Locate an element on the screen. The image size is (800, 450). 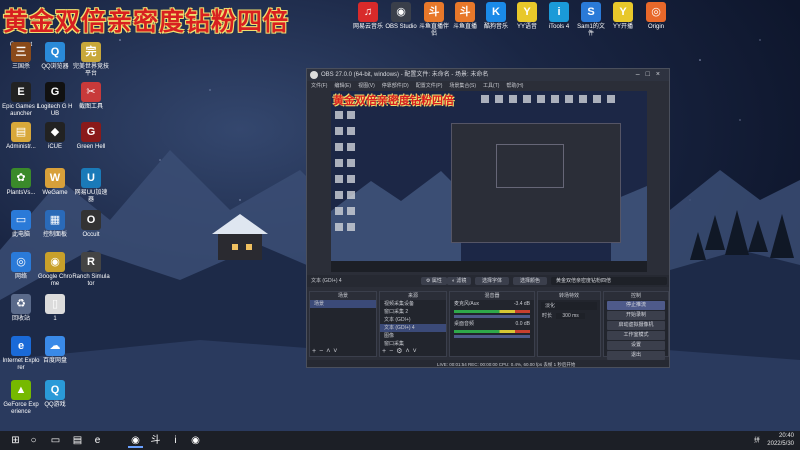
menu-item: 工具(T) is located at coordinates (491, 86).